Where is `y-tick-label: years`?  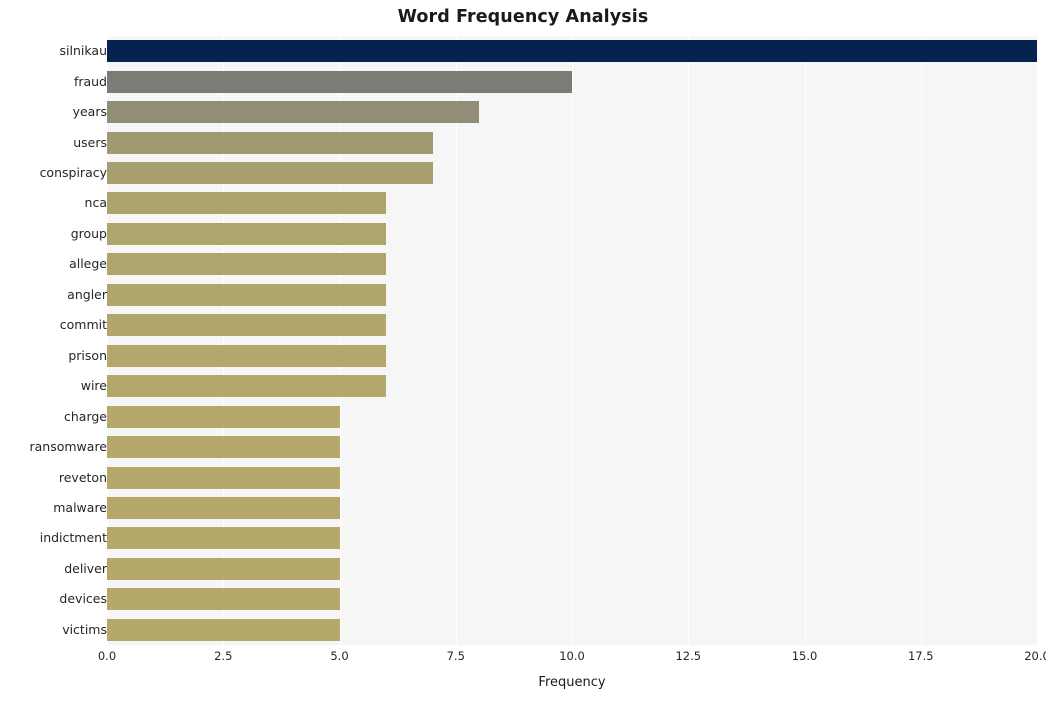
y-tick-label: years is located at coordinates (89, 112).